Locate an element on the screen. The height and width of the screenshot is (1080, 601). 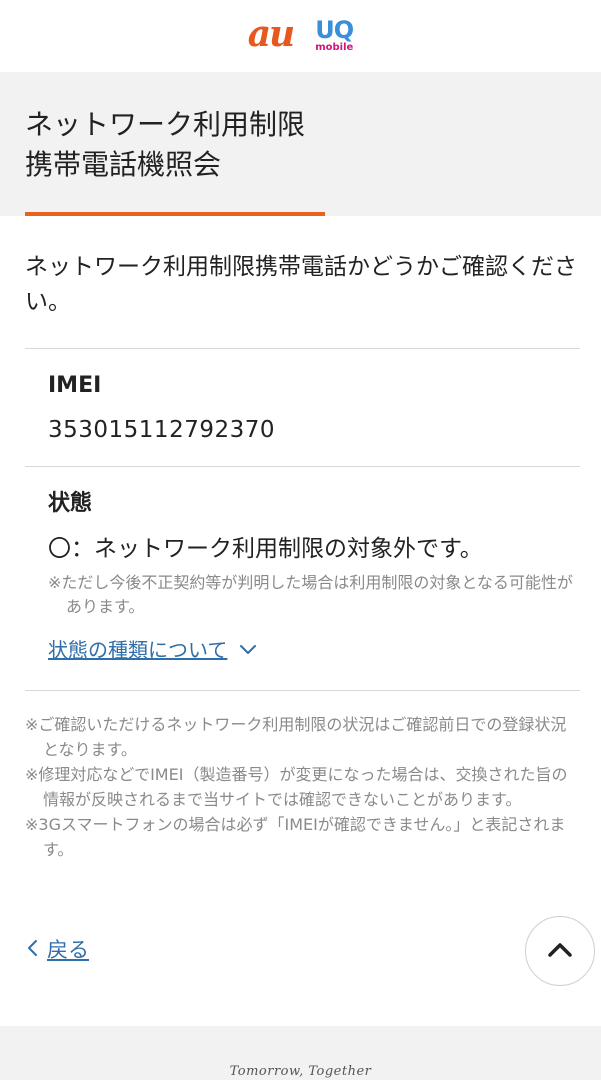
status-result: 〇：ネットワーク利用制限の対象外です。 is located at coordinates (265, 549).